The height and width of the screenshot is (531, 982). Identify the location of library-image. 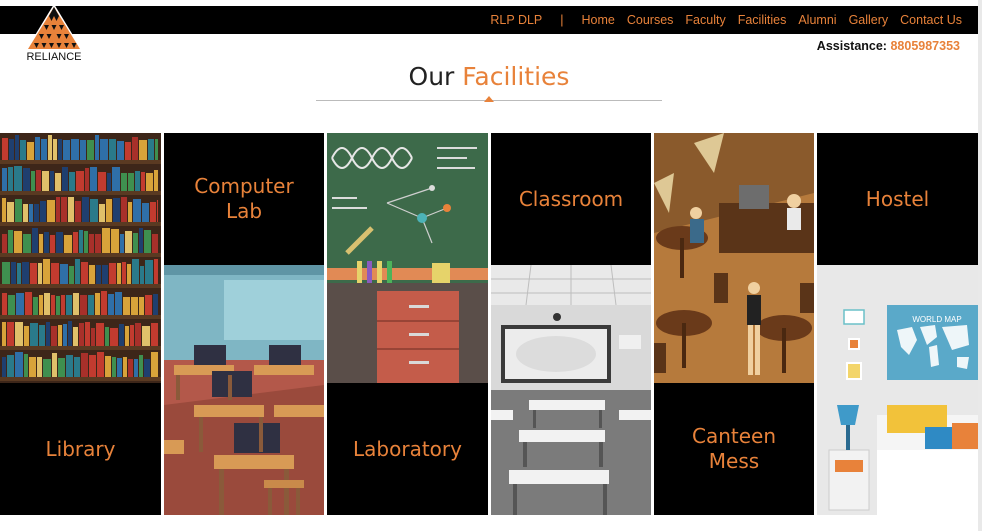
(80, 258).